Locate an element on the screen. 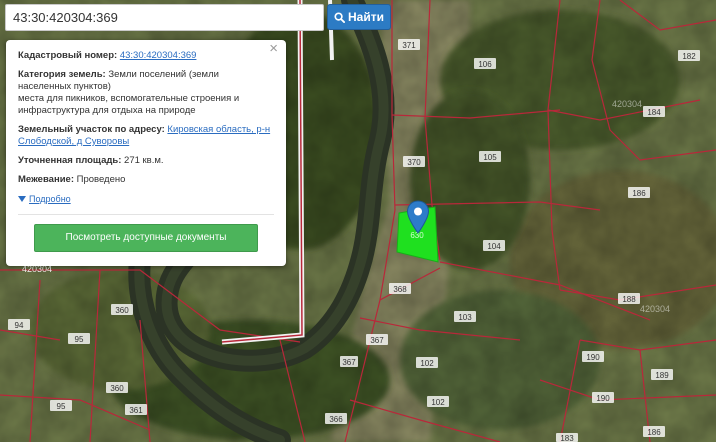  parcel-label: 189 is located at coordinates (662, 374).